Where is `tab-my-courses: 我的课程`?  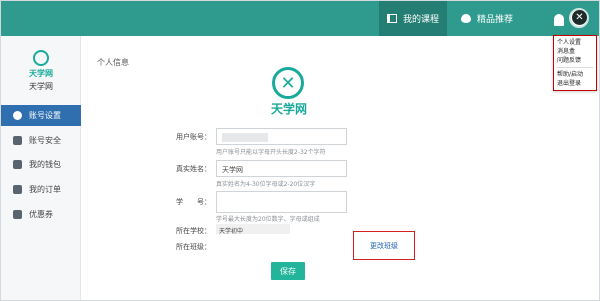
tab-my-courses: 我的课程 is located at coordinates (413, 18).